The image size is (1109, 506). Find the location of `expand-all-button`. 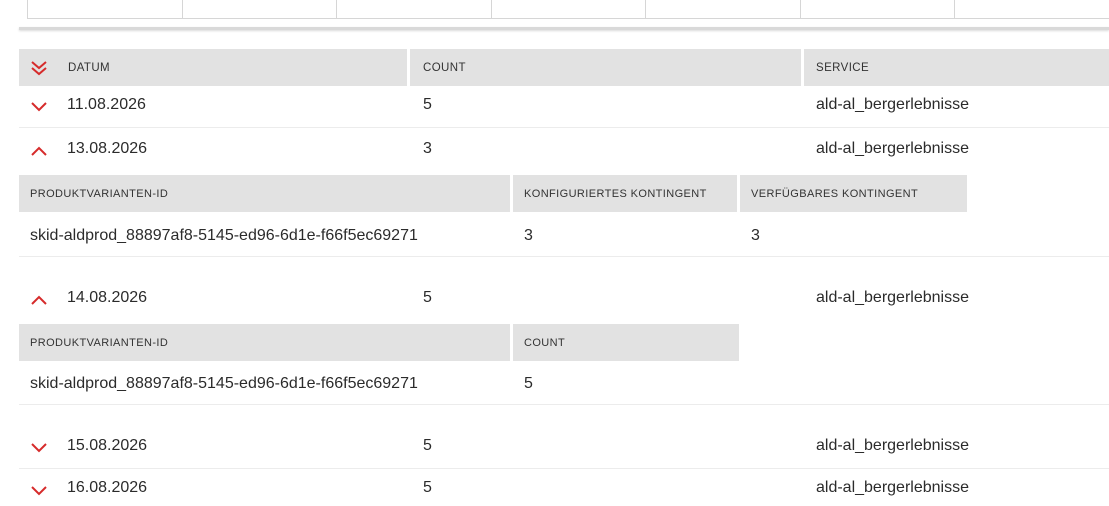

expand-all-button is located at coordinates (39, 67).